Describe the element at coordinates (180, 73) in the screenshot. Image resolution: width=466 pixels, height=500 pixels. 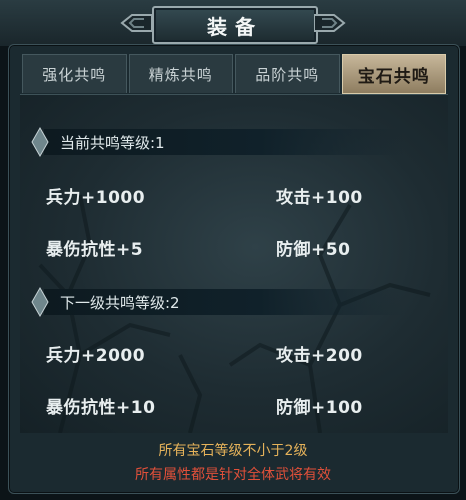
I see `tab-refine-resonance: 精炼共鸣` at that location.